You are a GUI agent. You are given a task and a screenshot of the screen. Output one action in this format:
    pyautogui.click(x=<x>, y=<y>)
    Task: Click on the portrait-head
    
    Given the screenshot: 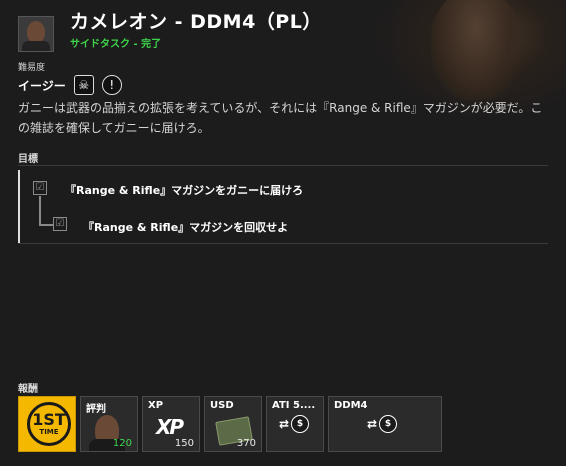 What is the action you would take?
    pyautogui.click(x=476, y=50)
    